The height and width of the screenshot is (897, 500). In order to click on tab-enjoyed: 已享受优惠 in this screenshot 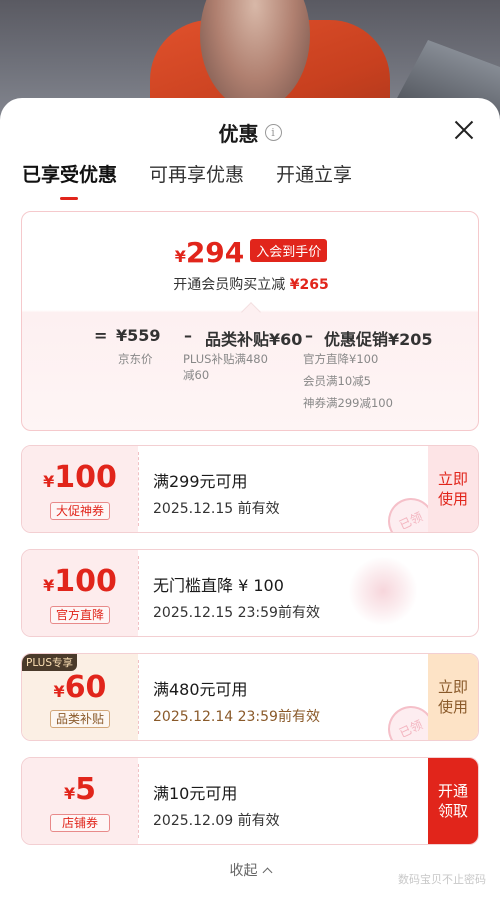, I will do `click(69, 180)`.